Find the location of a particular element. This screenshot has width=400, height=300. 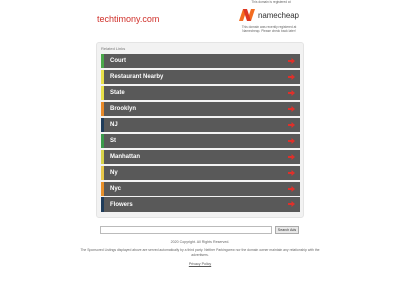

related-link-item: NJ is located at coordinates (200, 124).